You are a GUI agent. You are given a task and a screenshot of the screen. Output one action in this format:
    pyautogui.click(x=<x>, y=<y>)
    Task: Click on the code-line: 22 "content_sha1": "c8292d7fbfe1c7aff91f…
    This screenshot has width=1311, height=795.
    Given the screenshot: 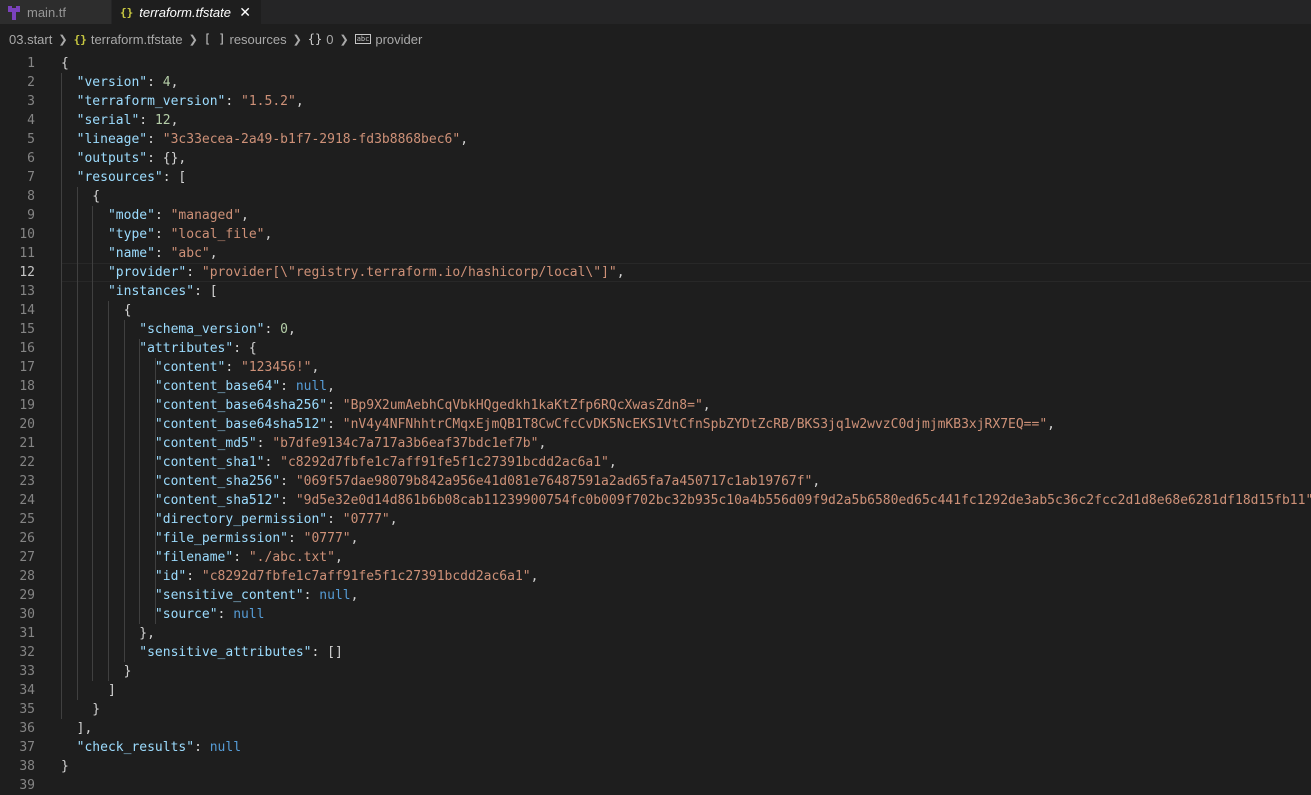 What is the action you would take?
    pyautogui.click(x=655, y=462)
    